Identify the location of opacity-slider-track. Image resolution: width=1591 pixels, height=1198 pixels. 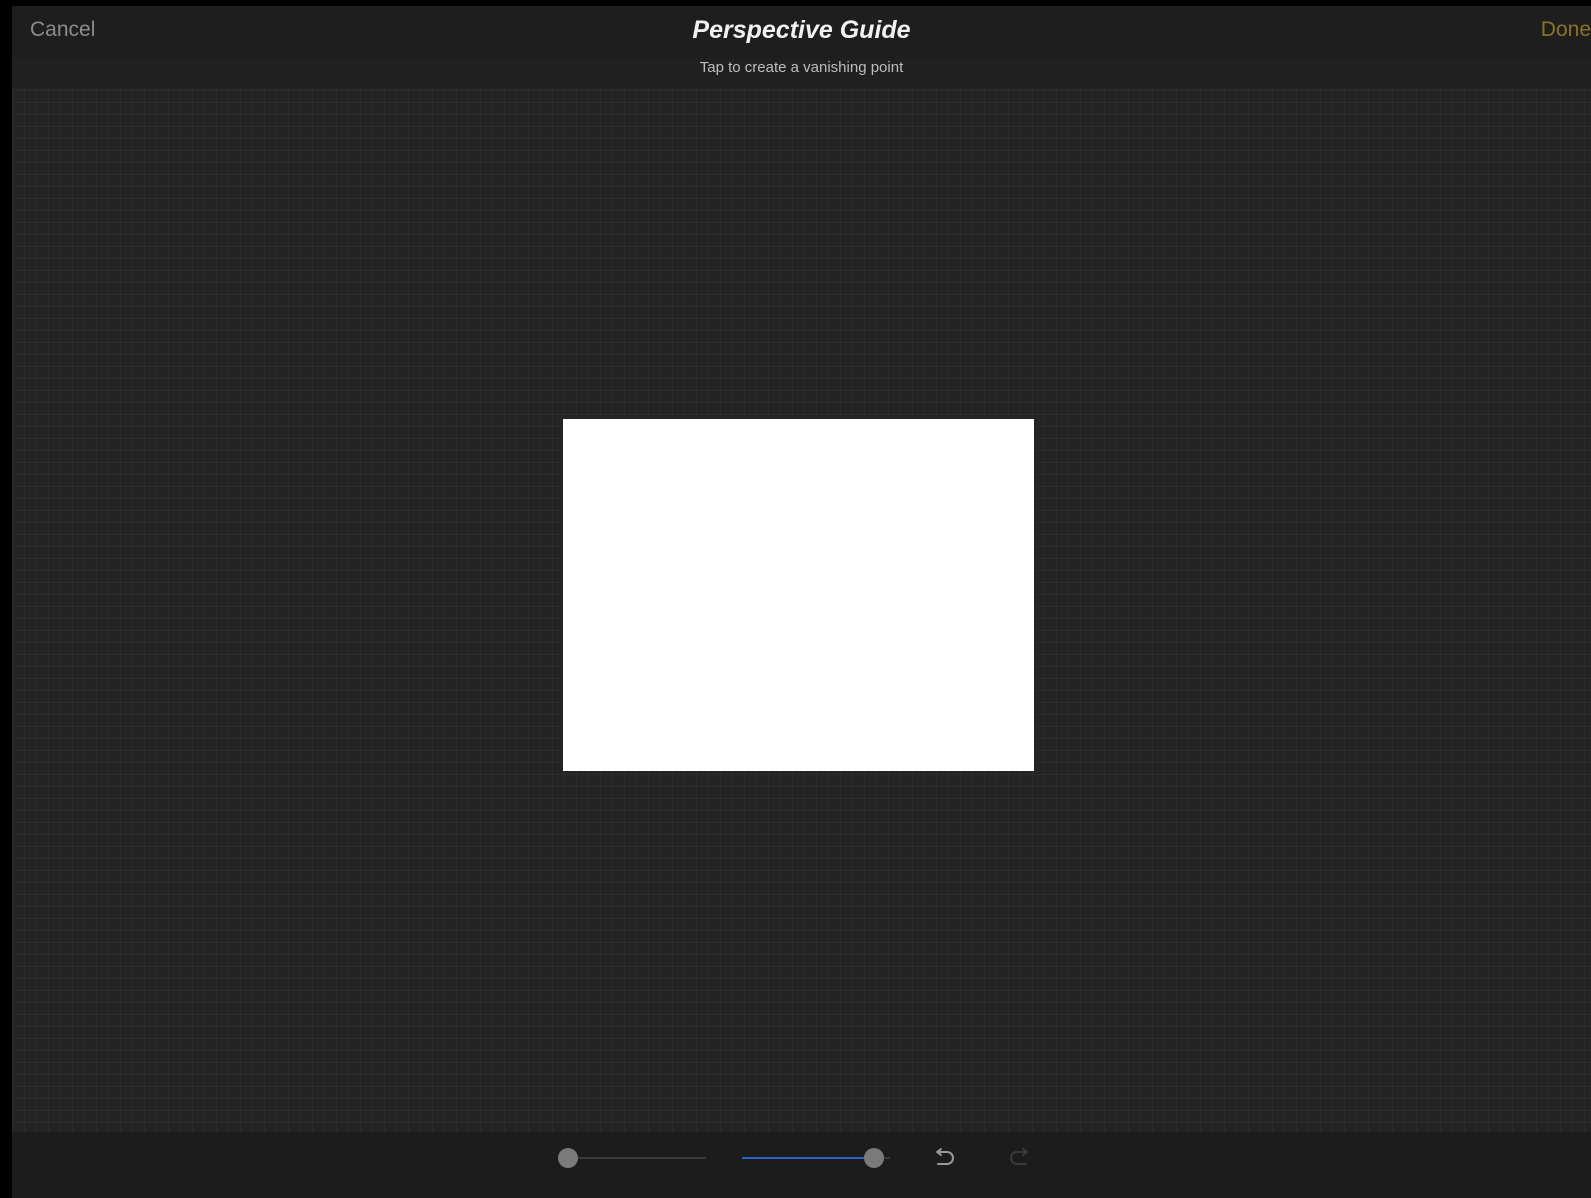
(632, 1158).